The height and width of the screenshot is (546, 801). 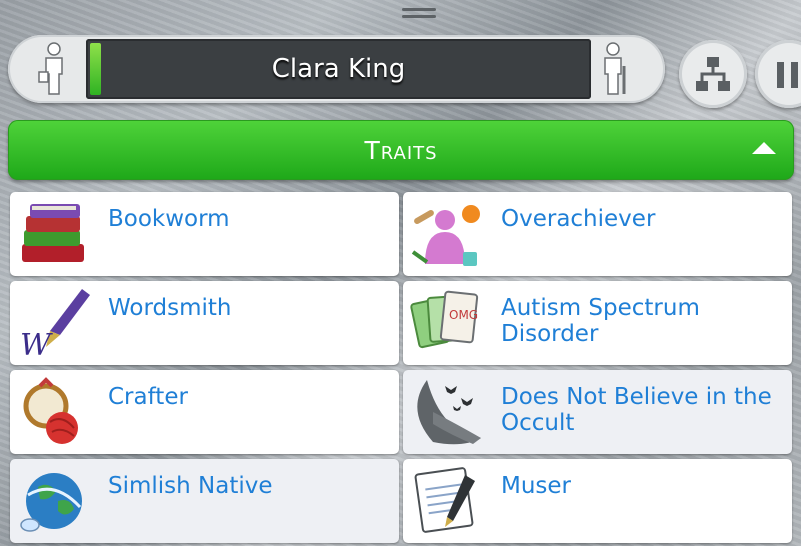 I want to click on trait-autism-spectrum-disorder: OMG Autism Spectrum Disorder, so click(x=597, y=323).